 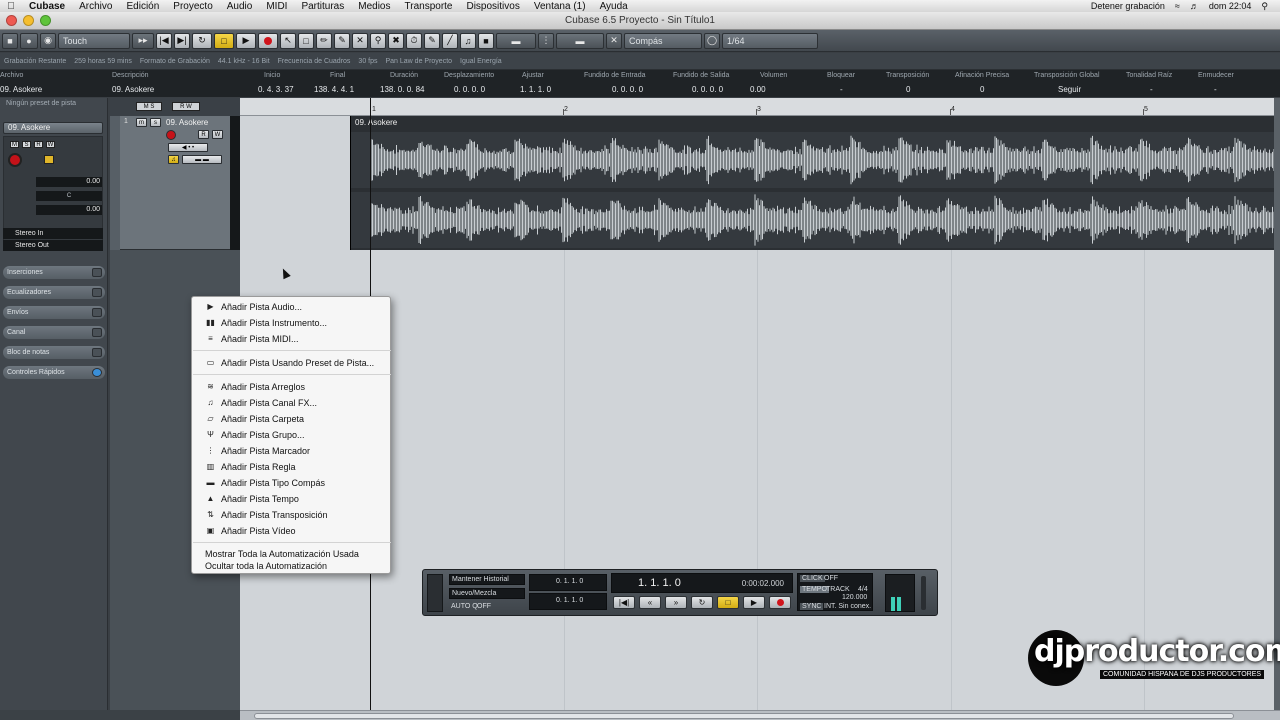 I want to click on rec-format-value: 44.1 kHz - 16 Bit, so click(x=244, y=61).